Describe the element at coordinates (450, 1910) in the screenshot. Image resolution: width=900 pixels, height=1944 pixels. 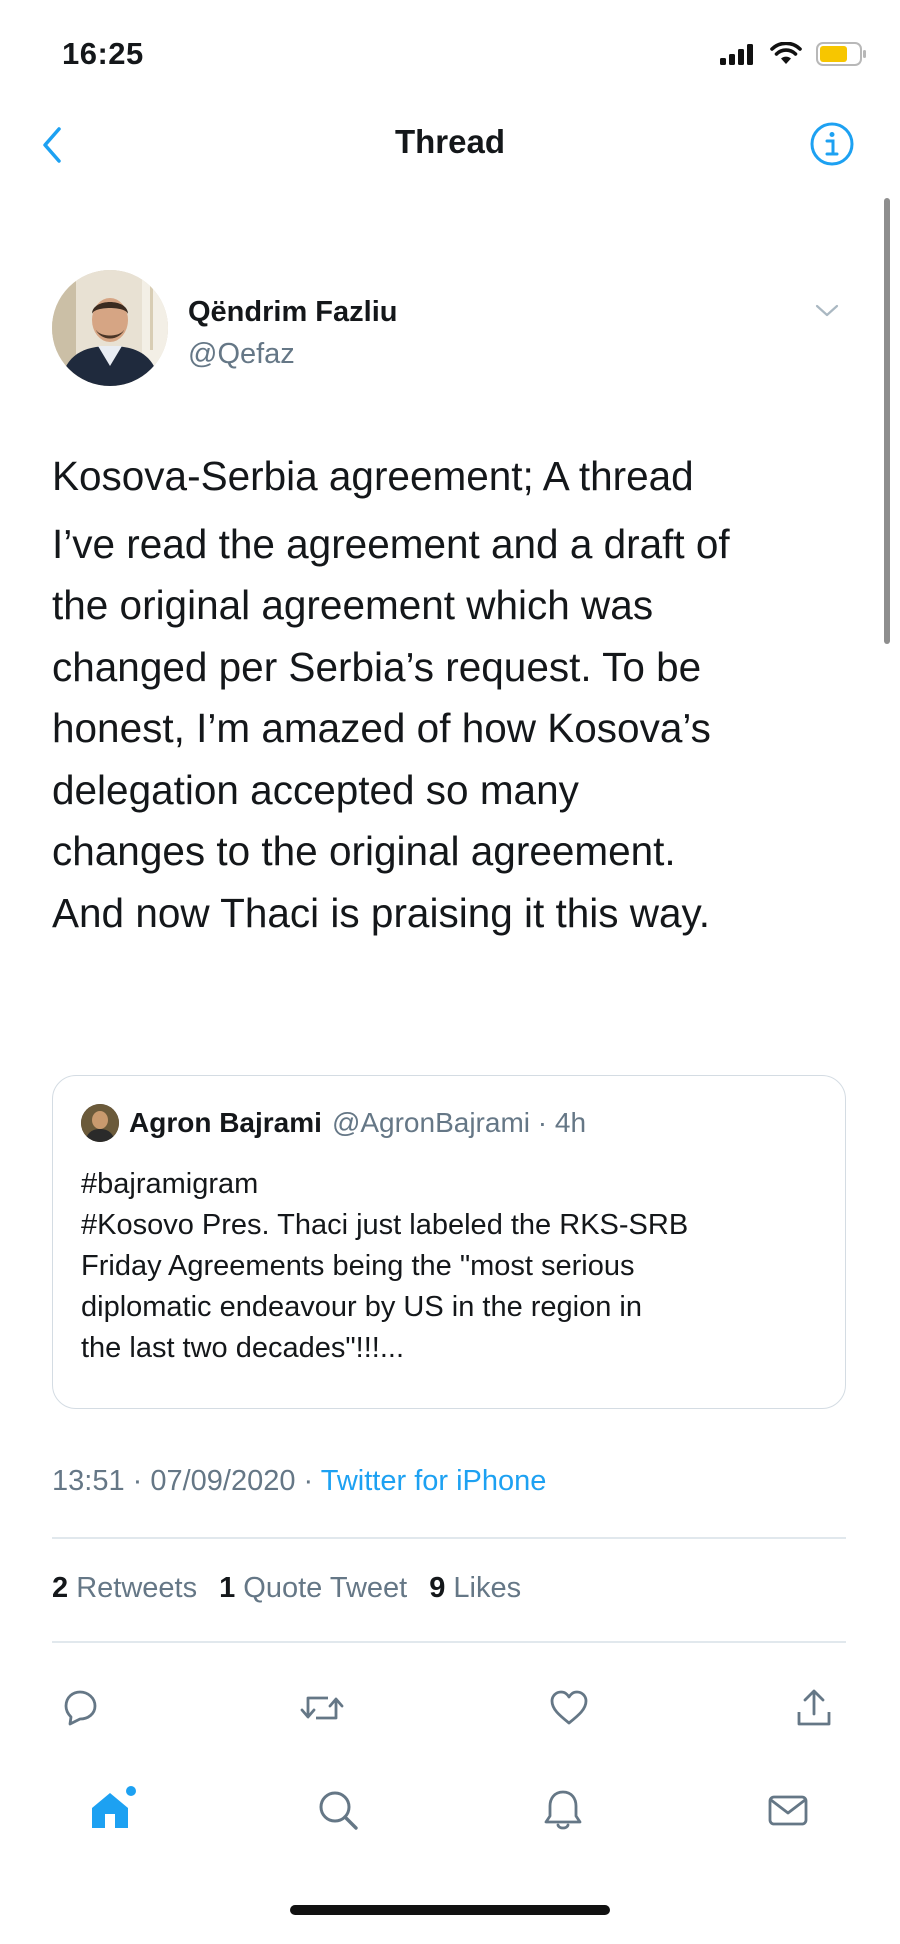
I see `home-indicator` at that location.